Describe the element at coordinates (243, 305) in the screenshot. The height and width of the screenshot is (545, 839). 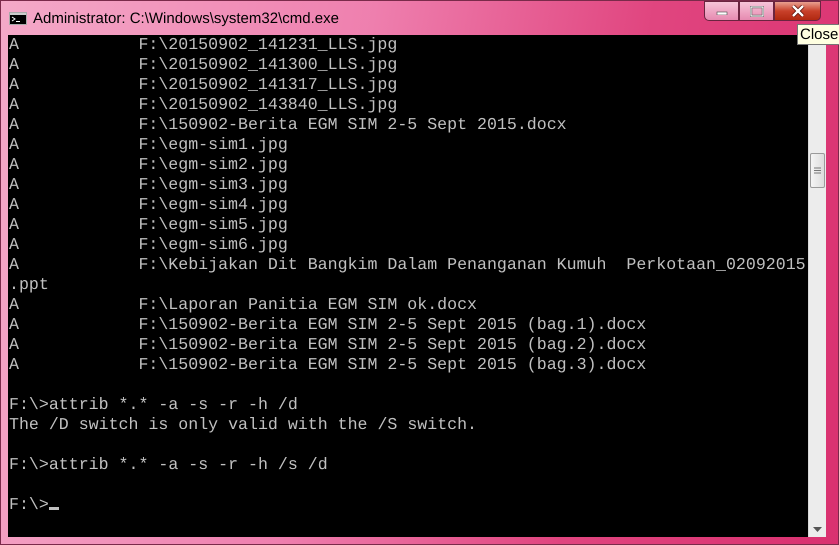
I see `file-listing-line: A F:\Laporan Panitia EGM SIM ok.docx` at that location.